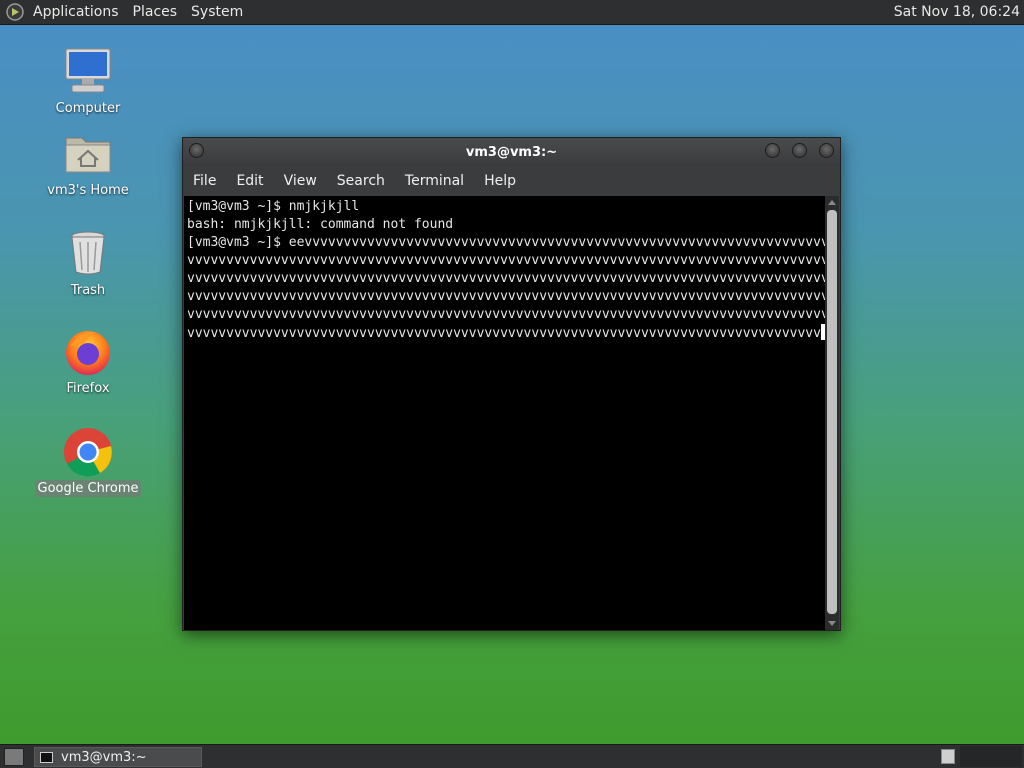  Describe the element at coordinates (204, 181) in the screenshot. I see `menu-file: File` at that location.